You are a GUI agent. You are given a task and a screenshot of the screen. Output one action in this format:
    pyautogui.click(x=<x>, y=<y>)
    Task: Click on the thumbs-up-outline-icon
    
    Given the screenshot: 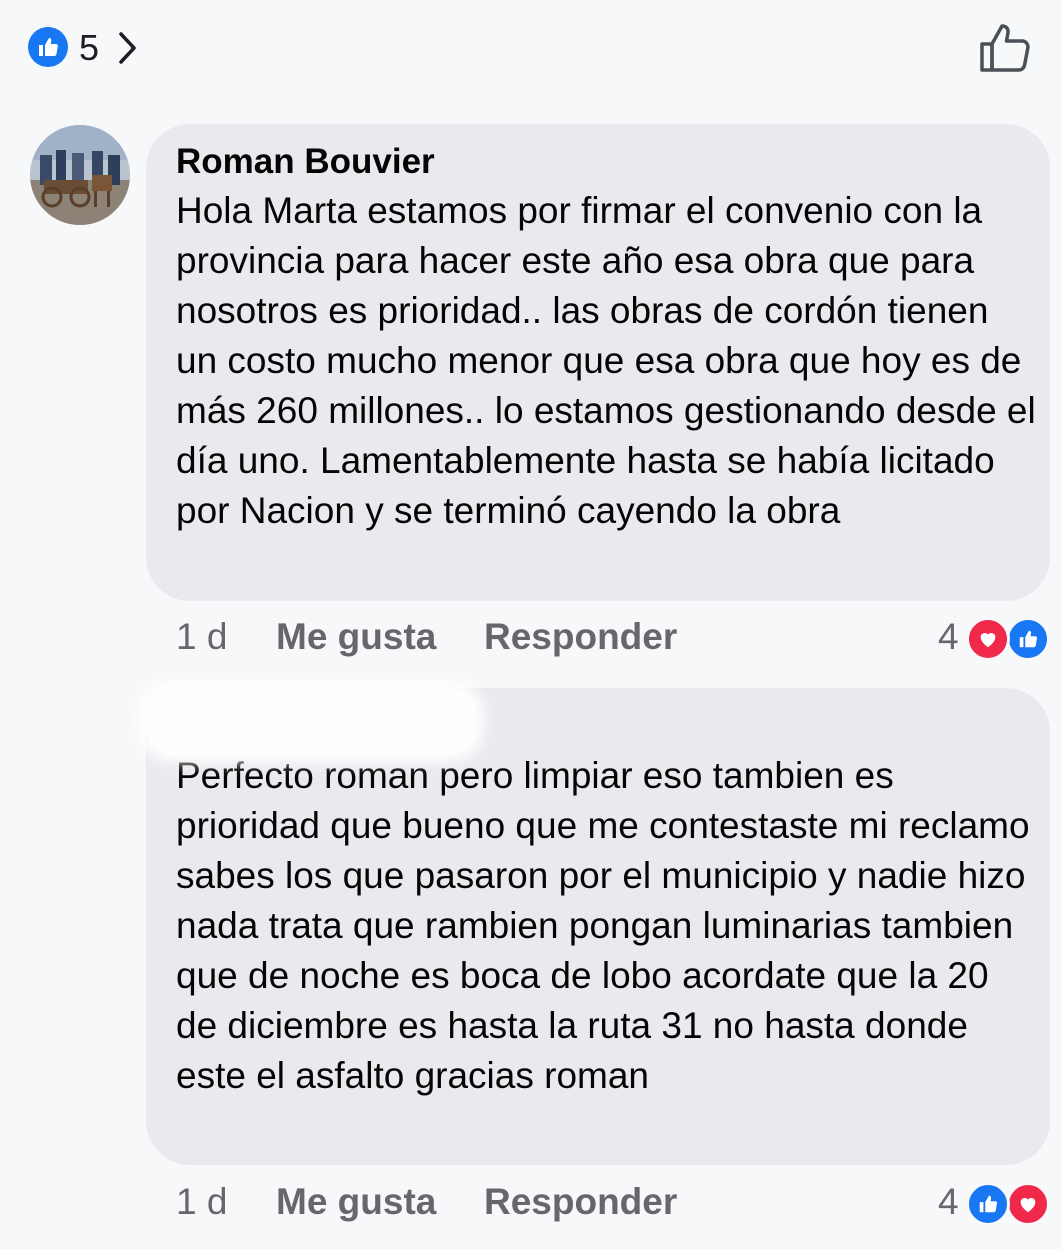 What is the action you would take?
    pyautogui.click(x=1005, y=48)
    